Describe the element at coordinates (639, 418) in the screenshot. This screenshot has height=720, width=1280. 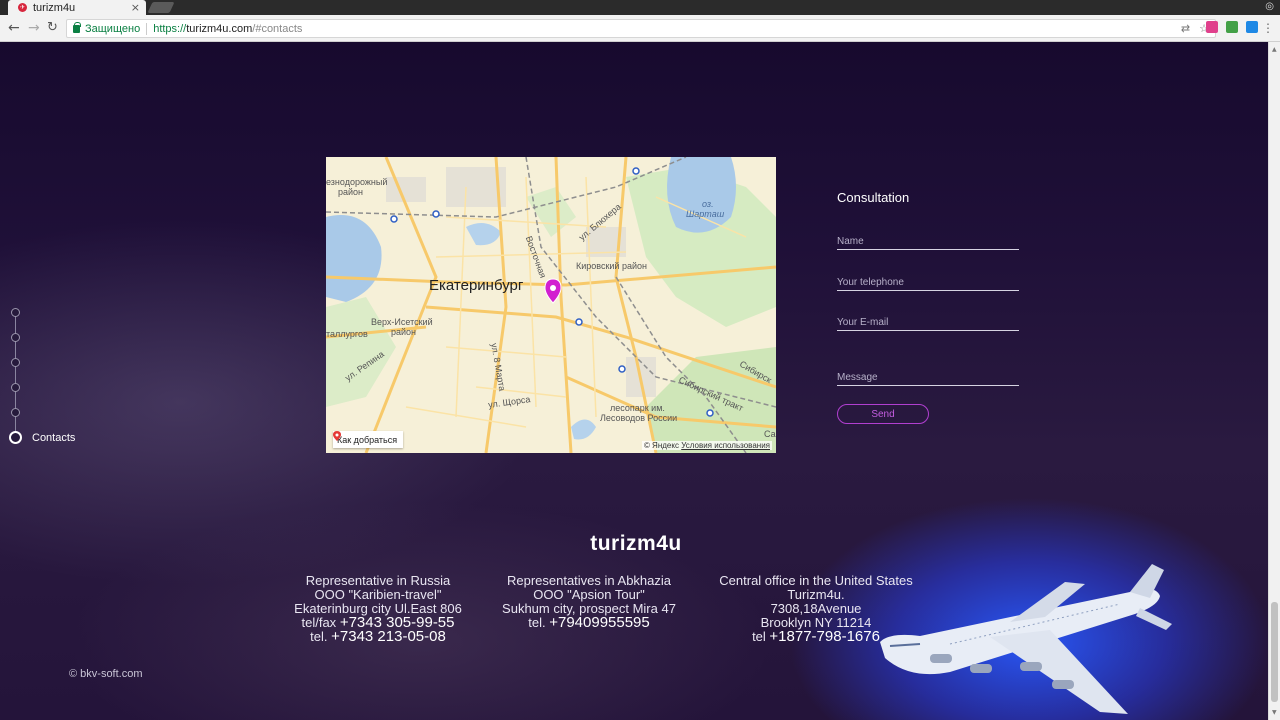
I see `map-label-lesopark-name: Лесоводов России` at that location.